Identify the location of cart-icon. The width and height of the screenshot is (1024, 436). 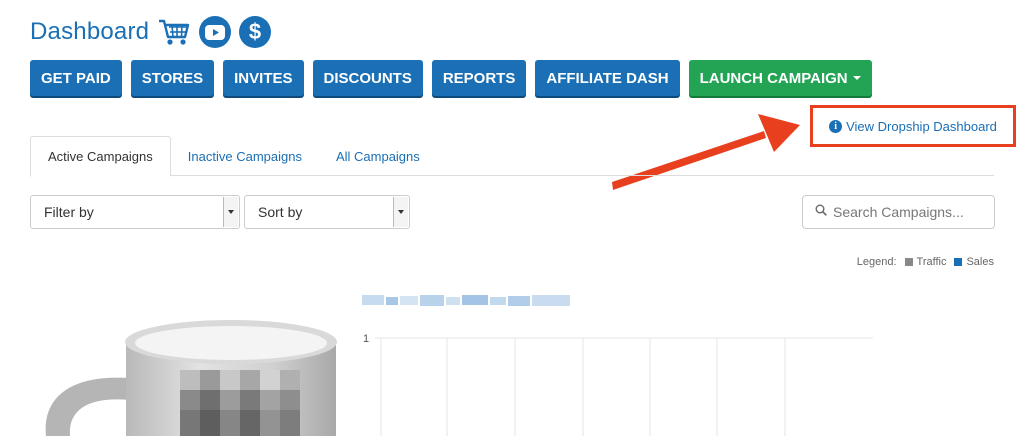
(174, 32).